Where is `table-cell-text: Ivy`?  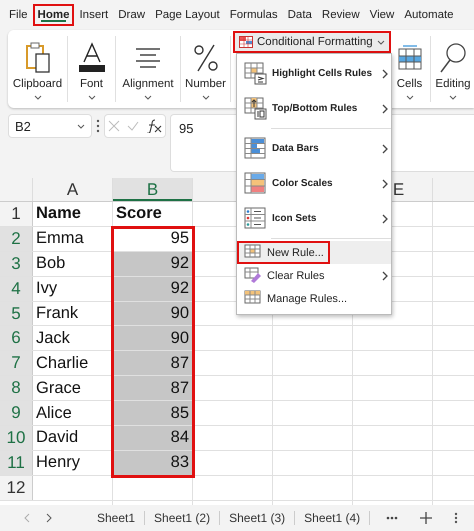
table-cell-text: Ivy is located at coordinates (46, 289).